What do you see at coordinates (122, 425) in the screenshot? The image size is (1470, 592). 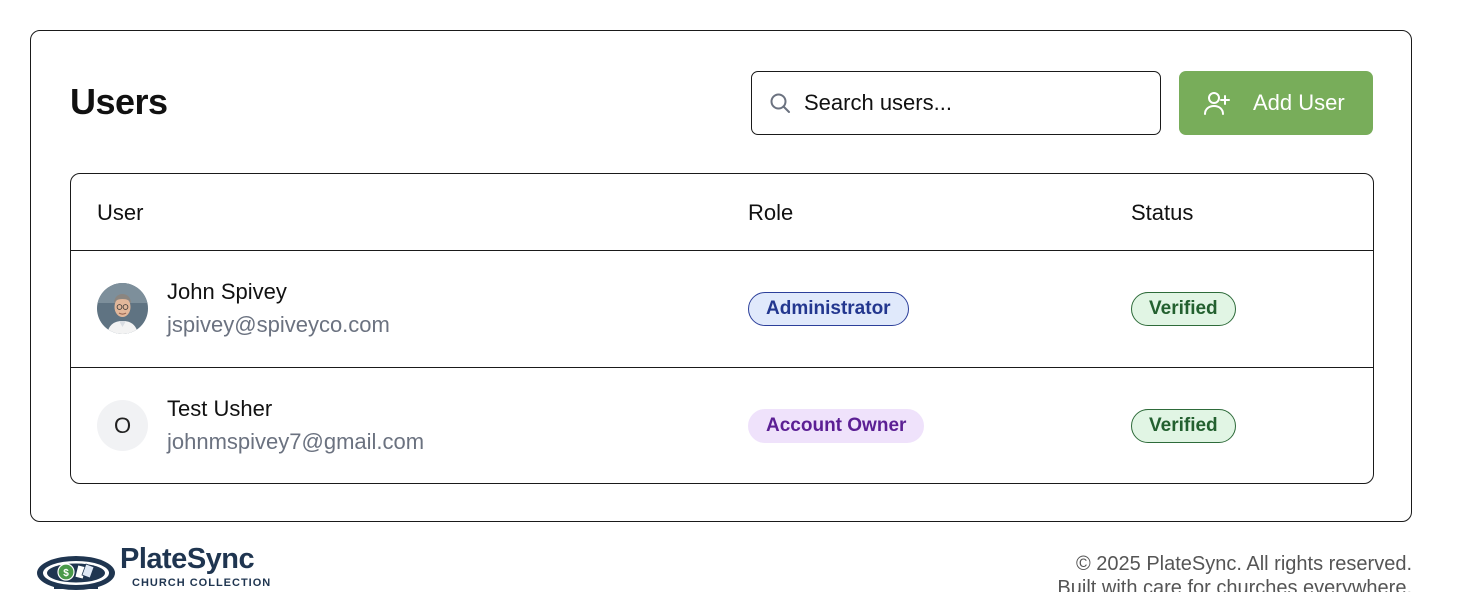 I see `avatar: O` at bounding box center [122, 425].